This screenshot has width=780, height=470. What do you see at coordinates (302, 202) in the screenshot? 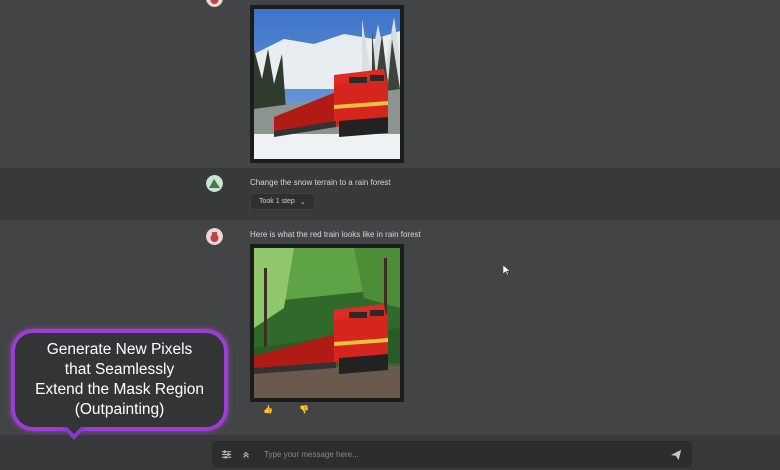
I see `chevron-down-icon: ⌄` at bounding box center [302, 202].